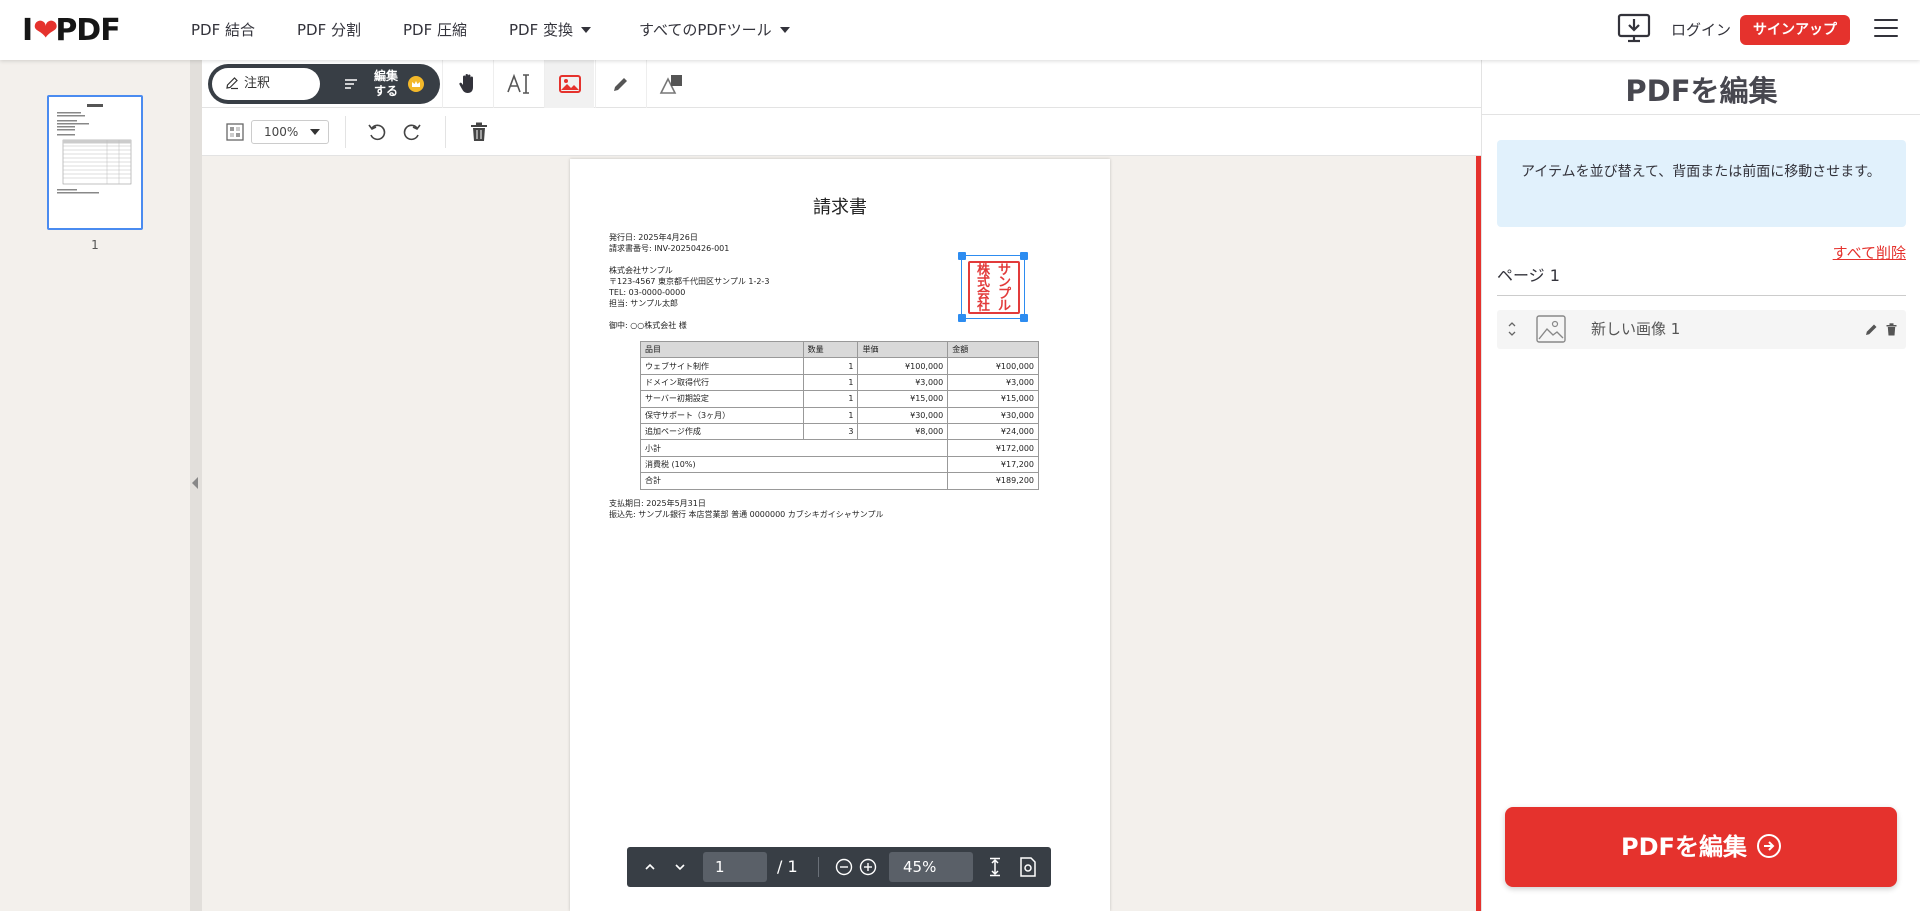  Describe the element at coordinates (794, 448) in the screenshot. I see `subtotal-label: 小計` at that location.